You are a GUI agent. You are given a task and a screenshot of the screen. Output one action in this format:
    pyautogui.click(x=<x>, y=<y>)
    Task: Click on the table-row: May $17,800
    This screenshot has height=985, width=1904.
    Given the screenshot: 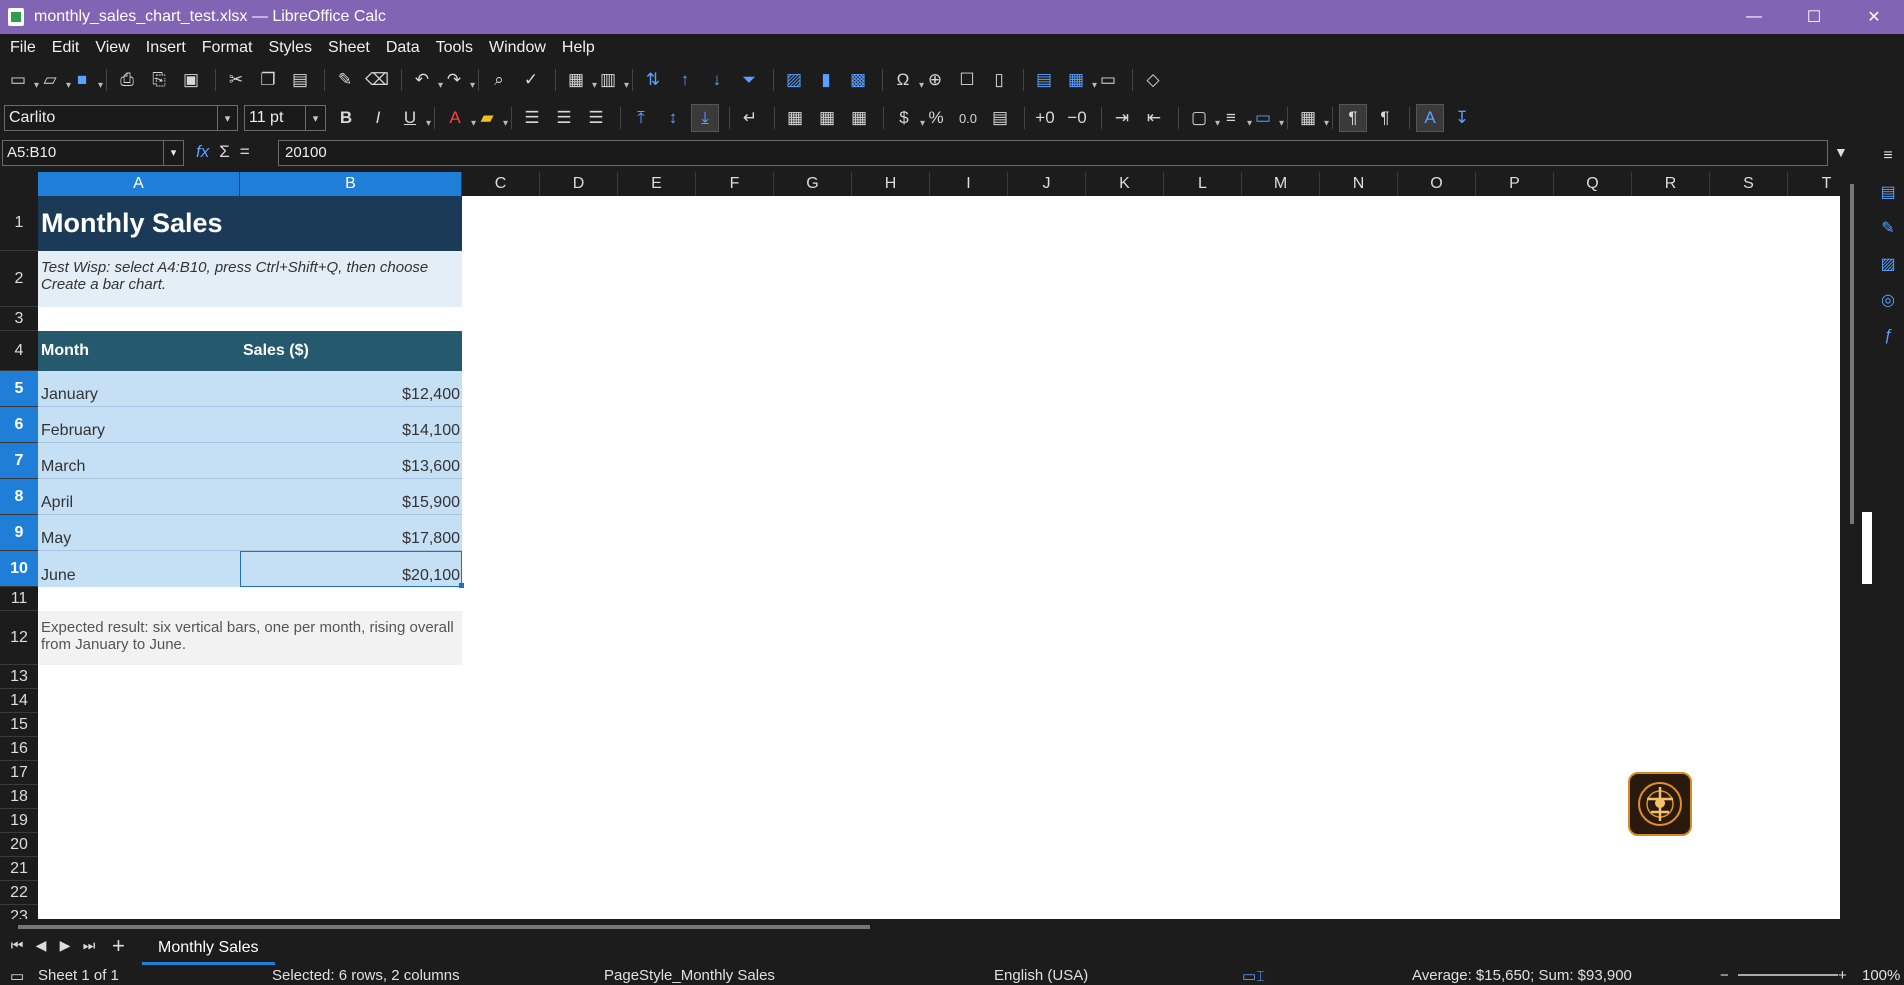 What is the action you would take?
    pyautogui.click(x=250, y=533)
    